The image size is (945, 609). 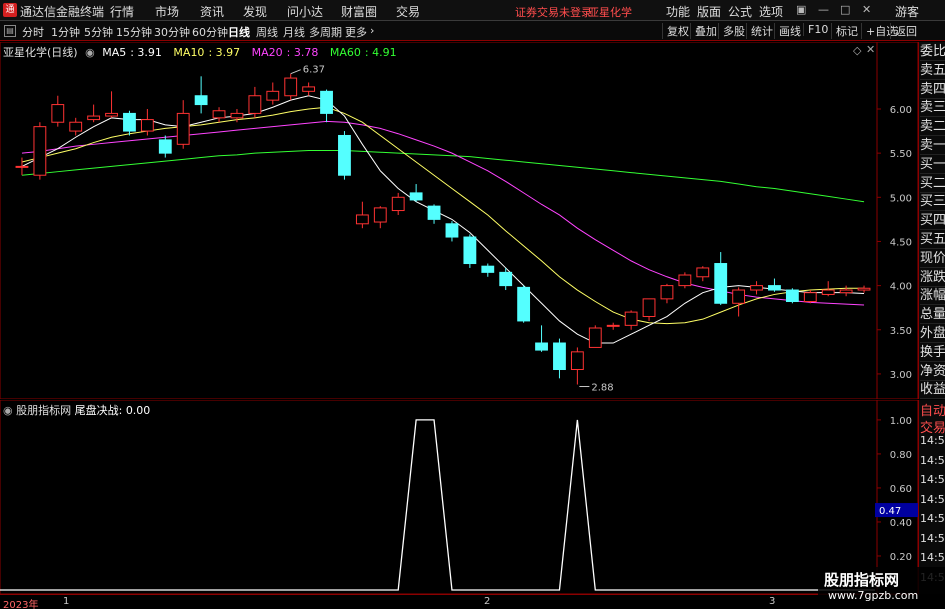 I want to click on indicator-circle-icon: ◉, so click(x=8, y=410).